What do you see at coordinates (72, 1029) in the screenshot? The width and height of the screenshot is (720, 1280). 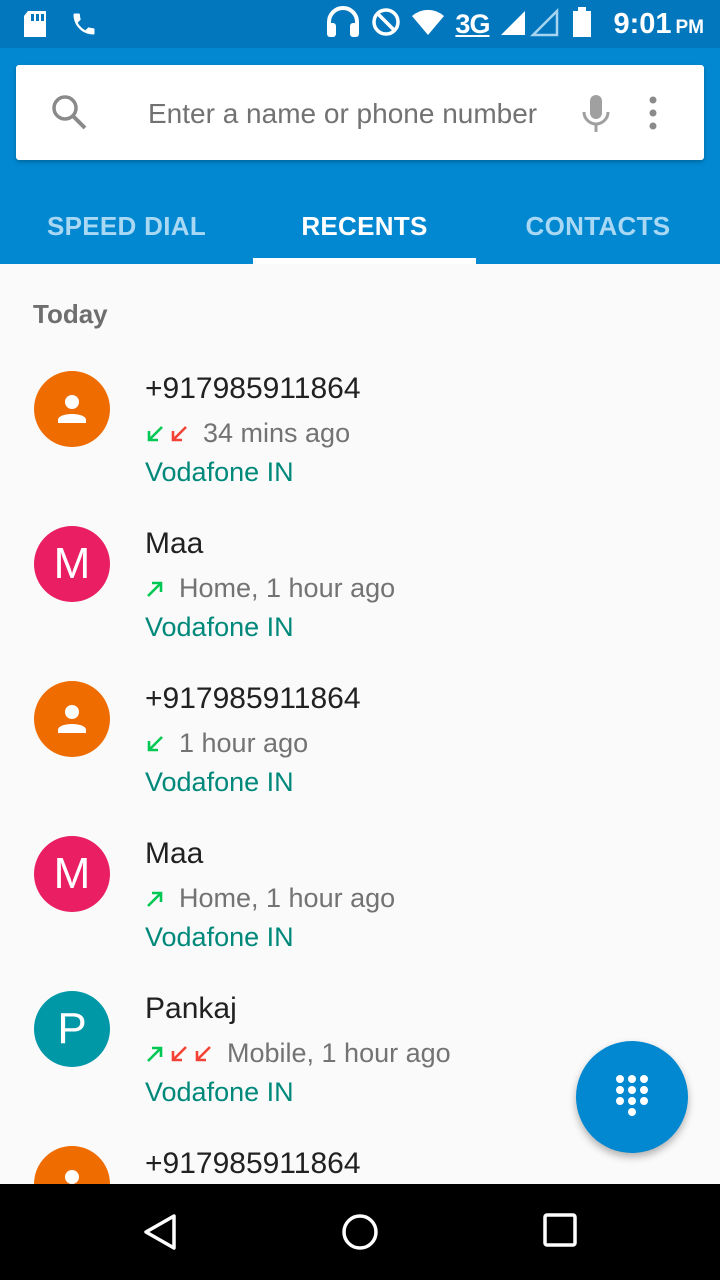 I see `contact-avatar: P` at bounding box center [72, 1029].